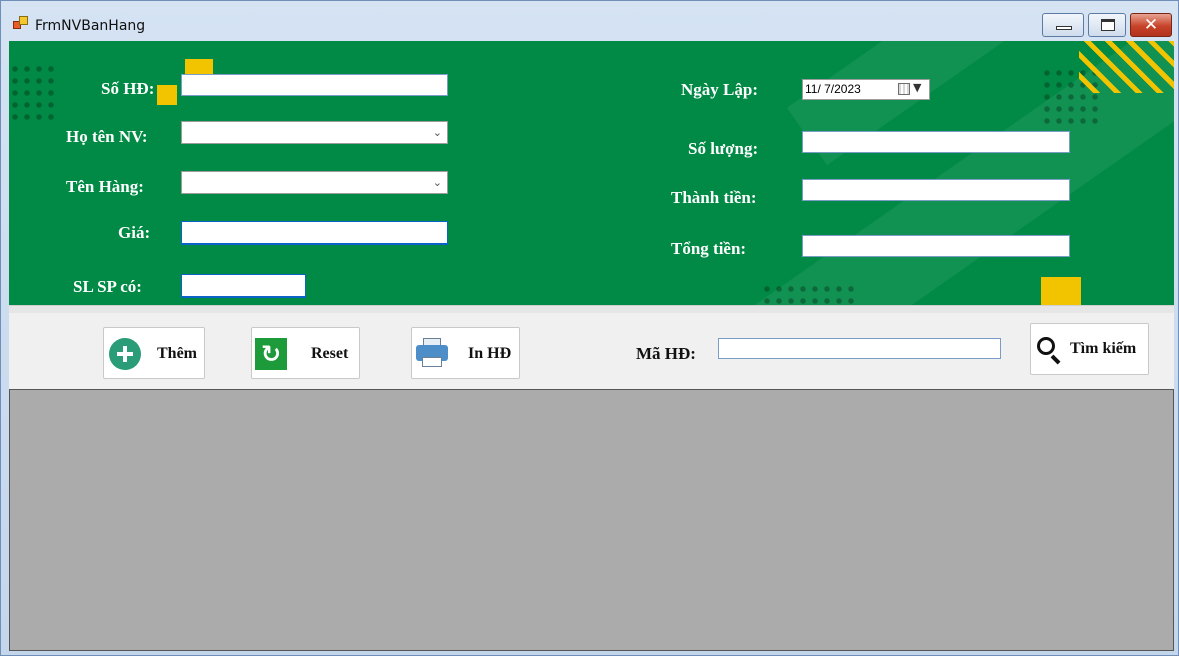 Image resolution: width=1179 pixels, height=656 pixels. I want to click on app-icon, so click(21, 23).